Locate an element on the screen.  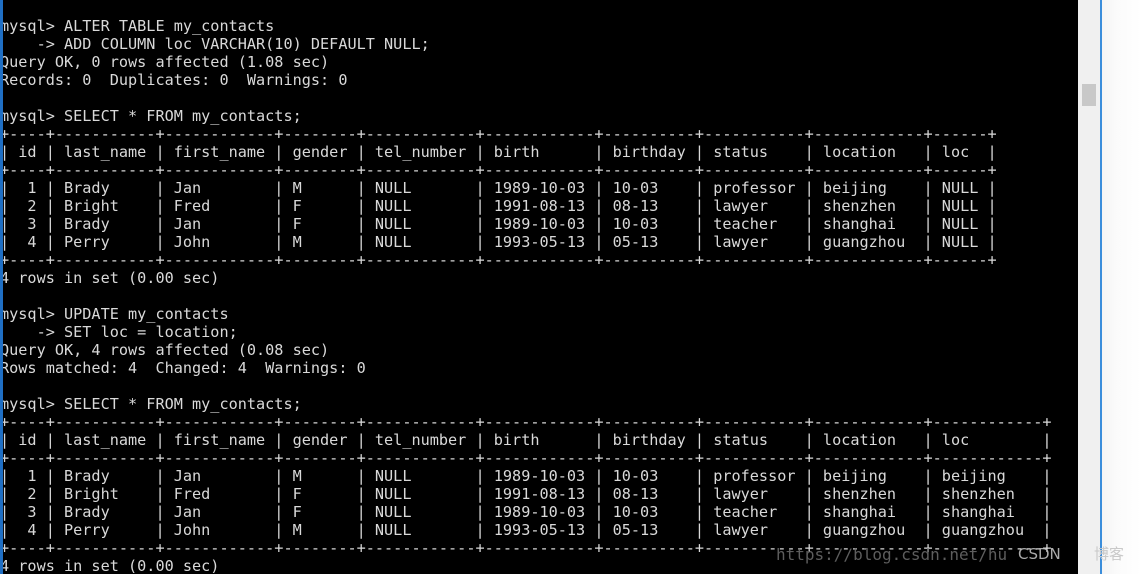
csdn-logo-icon: CSDN is located at coordinates (1039, 554).